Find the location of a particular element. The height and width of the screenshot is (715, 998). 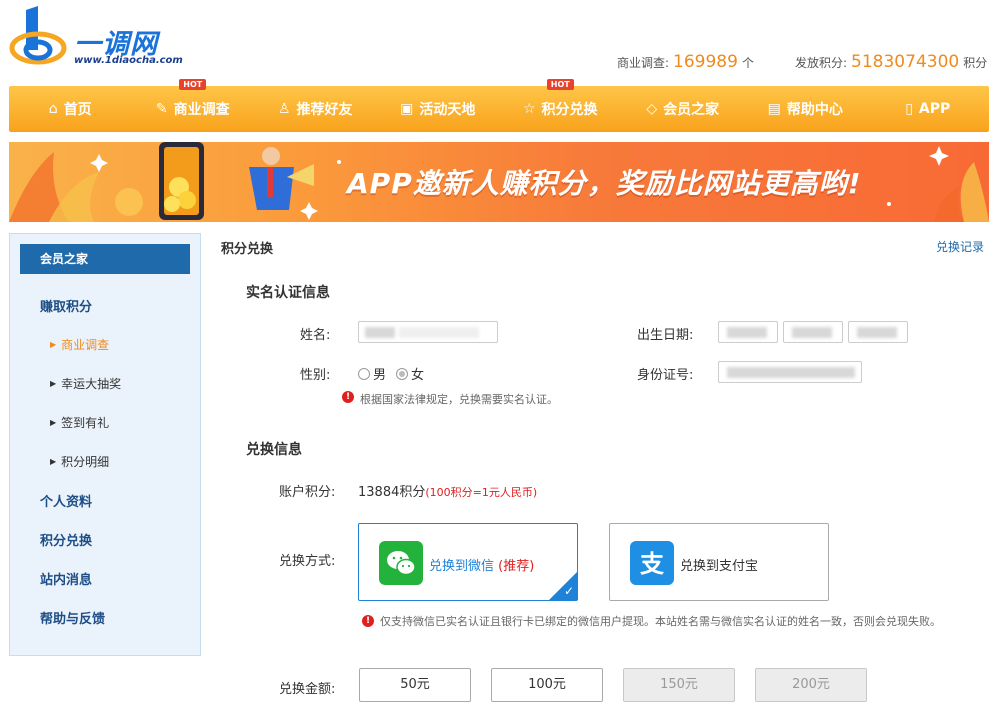

name-field is located at coordinates (428, 332).